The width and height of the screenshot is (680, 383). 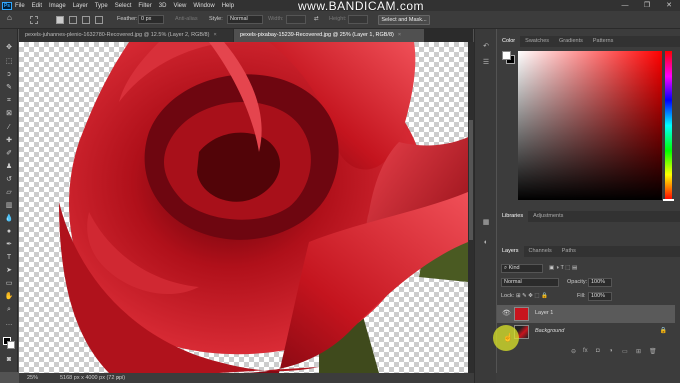 What do you see at coordinates (544, 313) in the screenshot?
I see `layer-name: Layer 1` at bounding box center [544, 313].